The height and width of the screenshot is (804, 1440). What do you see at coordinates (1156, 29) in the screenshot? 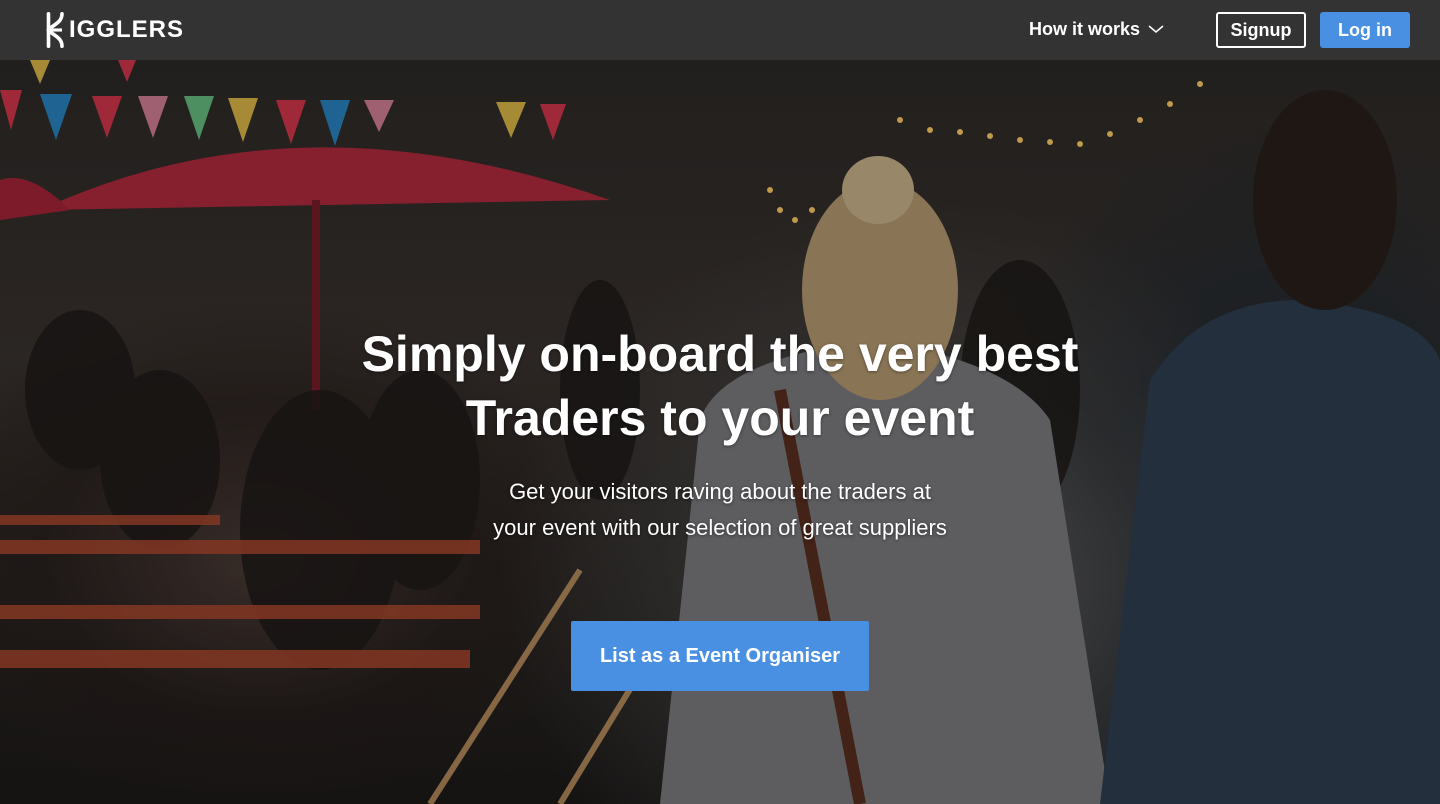
I see `chevron-down-icon` at bounding box center [1156, 29].